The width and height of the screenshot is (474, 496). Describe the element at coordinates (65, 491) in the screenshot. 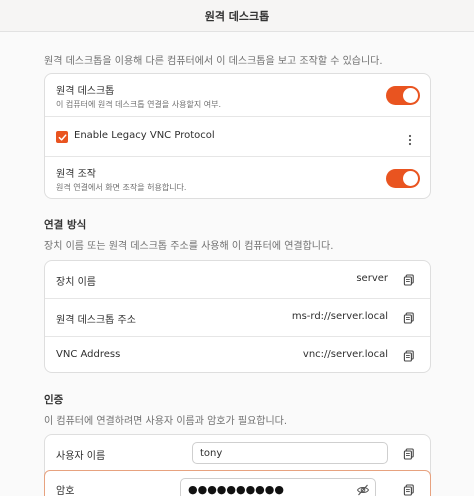

I see `password-label: 암호` at that location.